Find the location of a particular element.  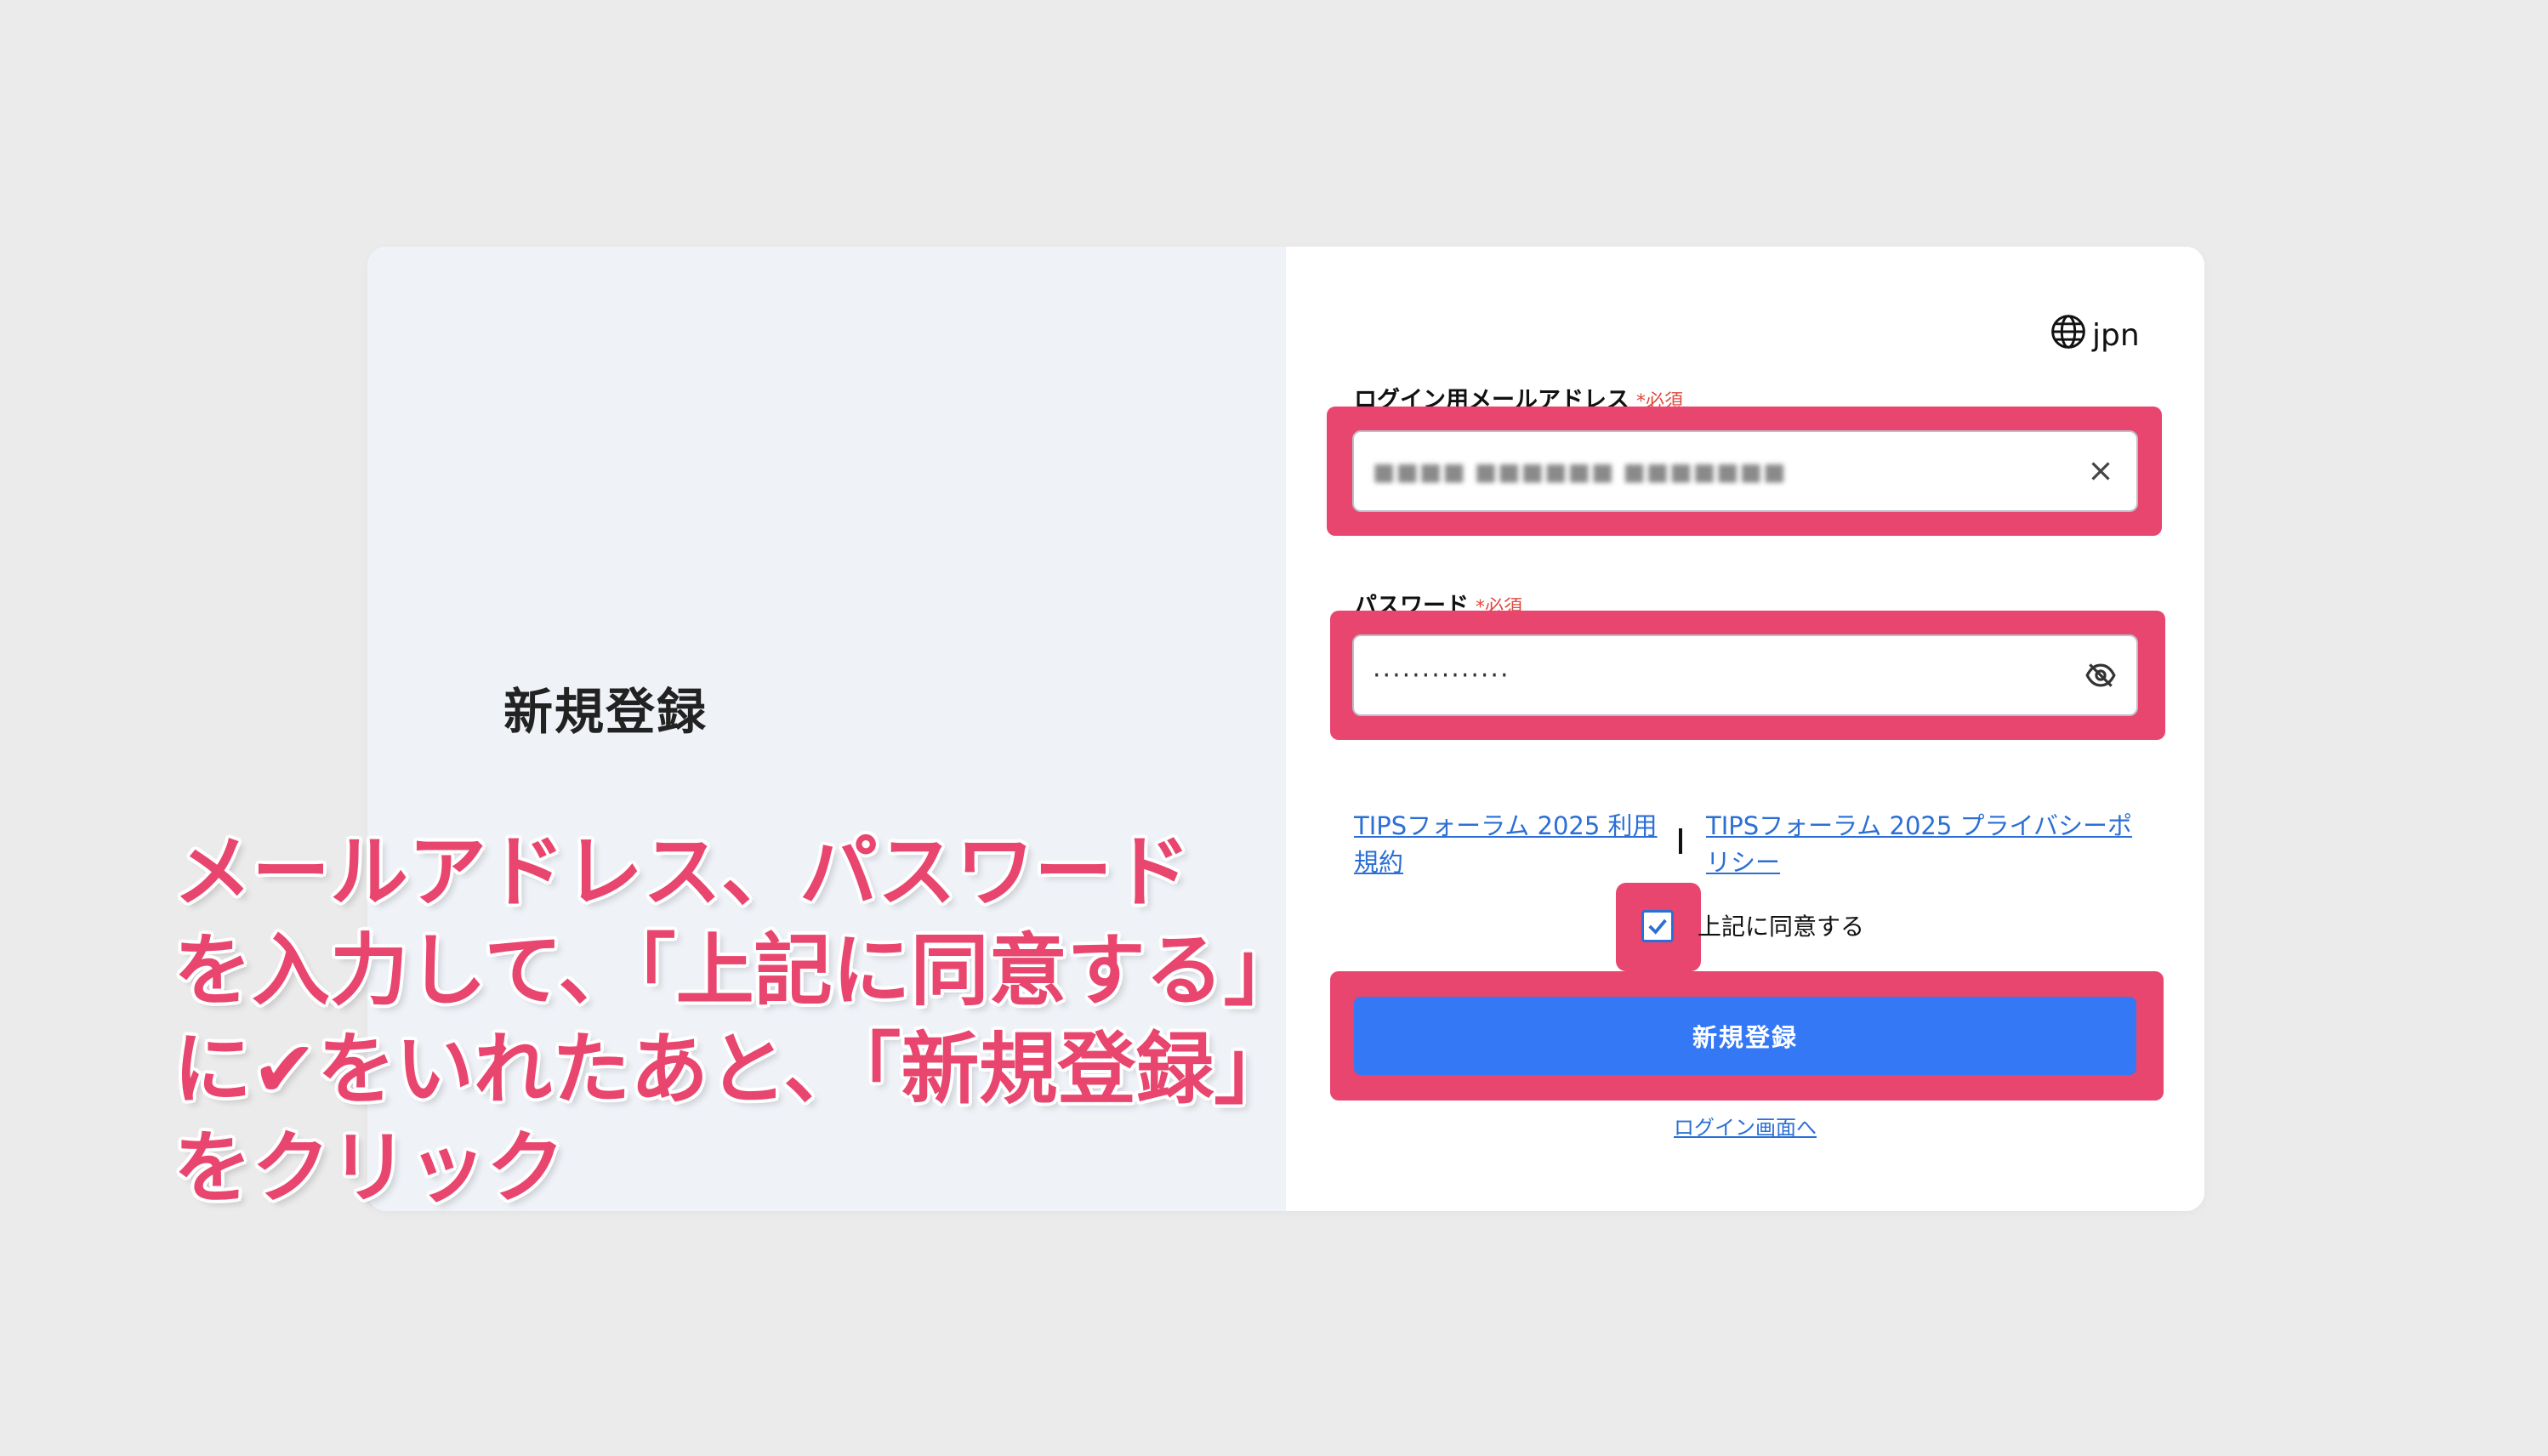

language-label: jpn is located at coordinates (2116, 335).